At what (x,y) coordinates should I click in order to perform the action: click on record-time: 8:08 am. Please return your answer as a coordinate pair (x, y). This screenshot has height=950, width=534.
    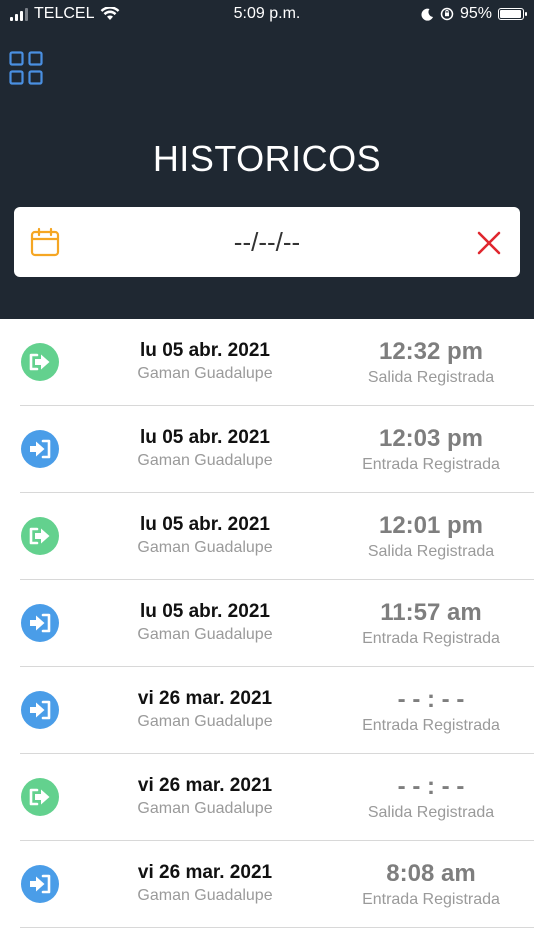
    Looking at the image, I should click on (431, 873).